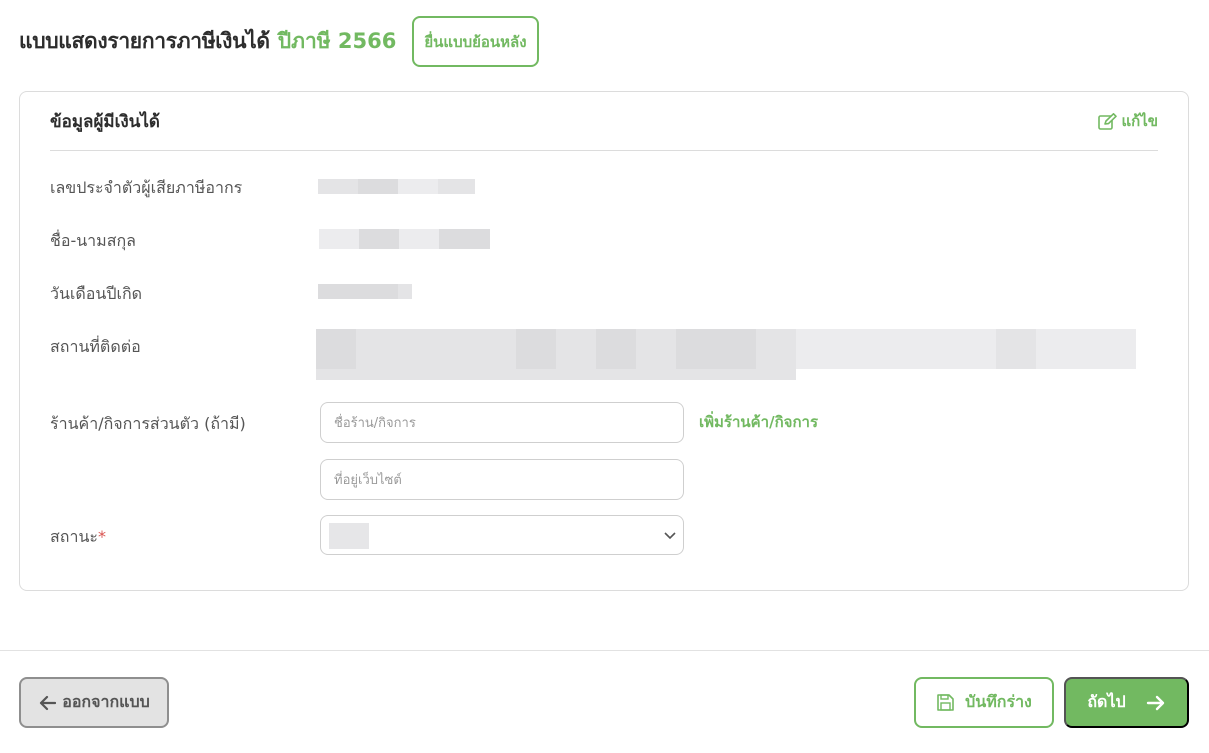 The image size is (1209, 753). What do you see at coordinates (502, 535) in the screenshot?
I see `status-select` at bounding box center [502, 535].